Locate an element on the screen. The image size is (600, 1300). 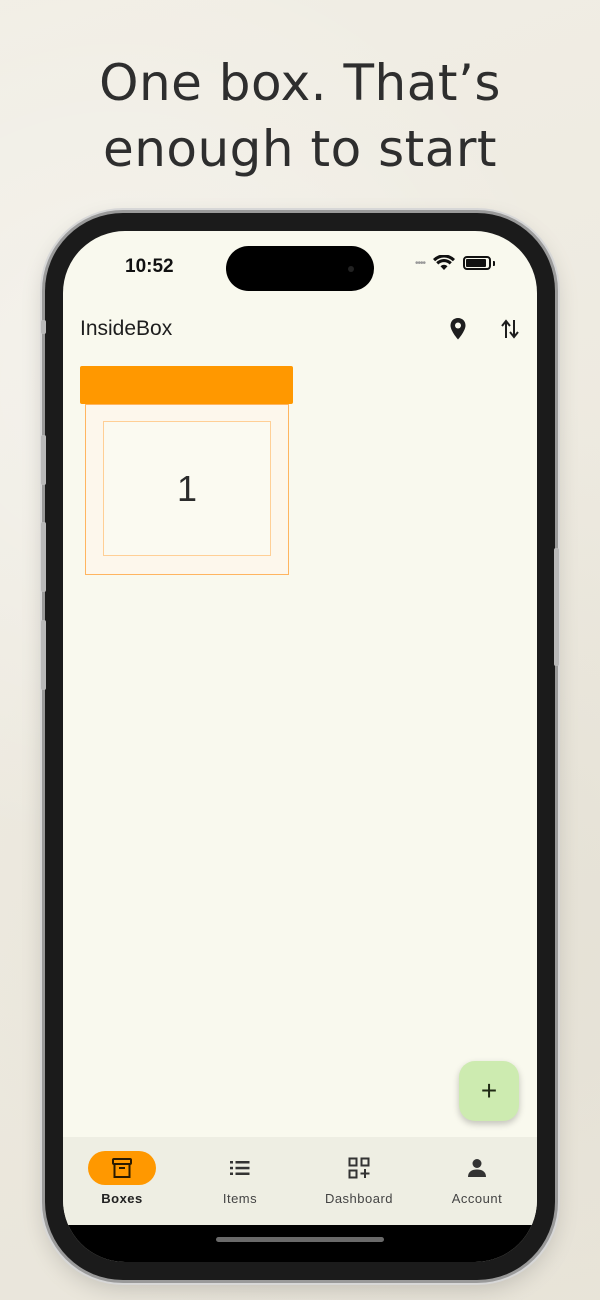
battery-cap is located at coordinates (494, 263).